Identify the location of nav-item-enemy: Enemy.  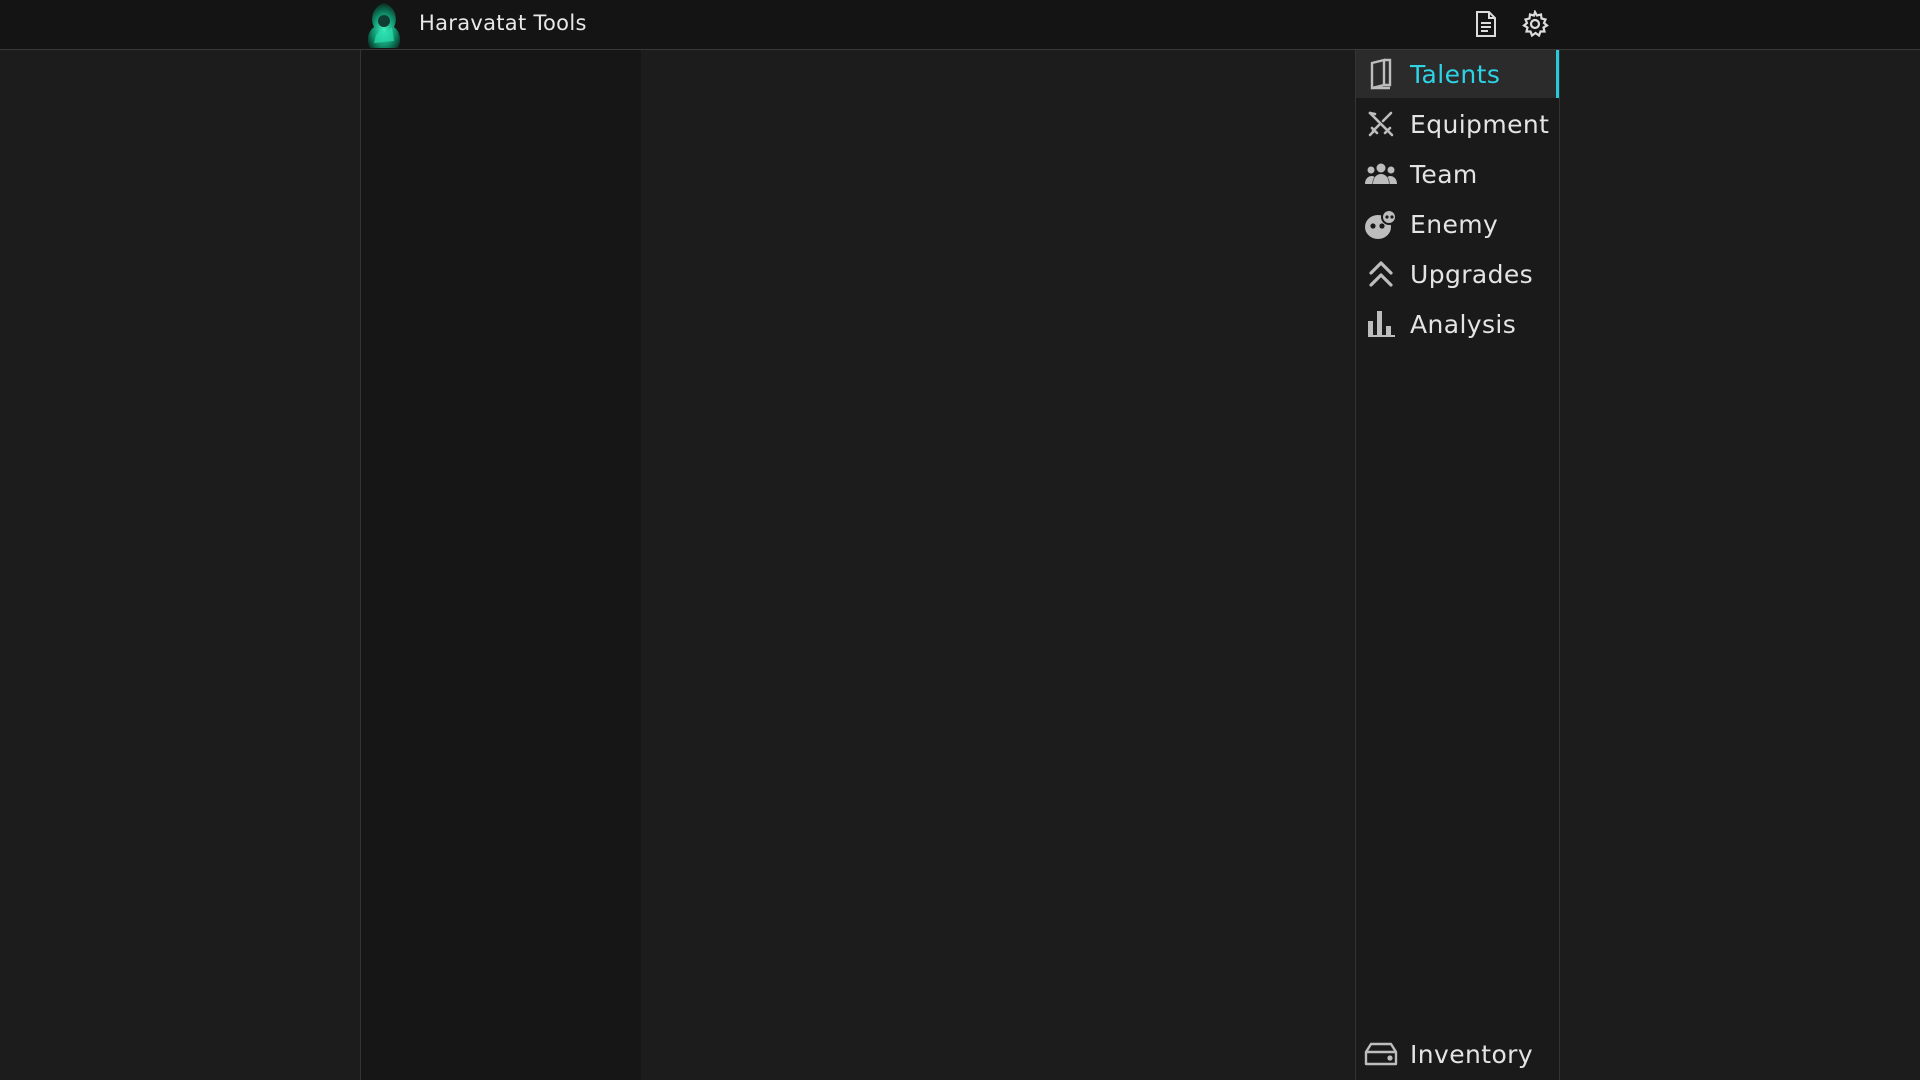
(1457, 224).